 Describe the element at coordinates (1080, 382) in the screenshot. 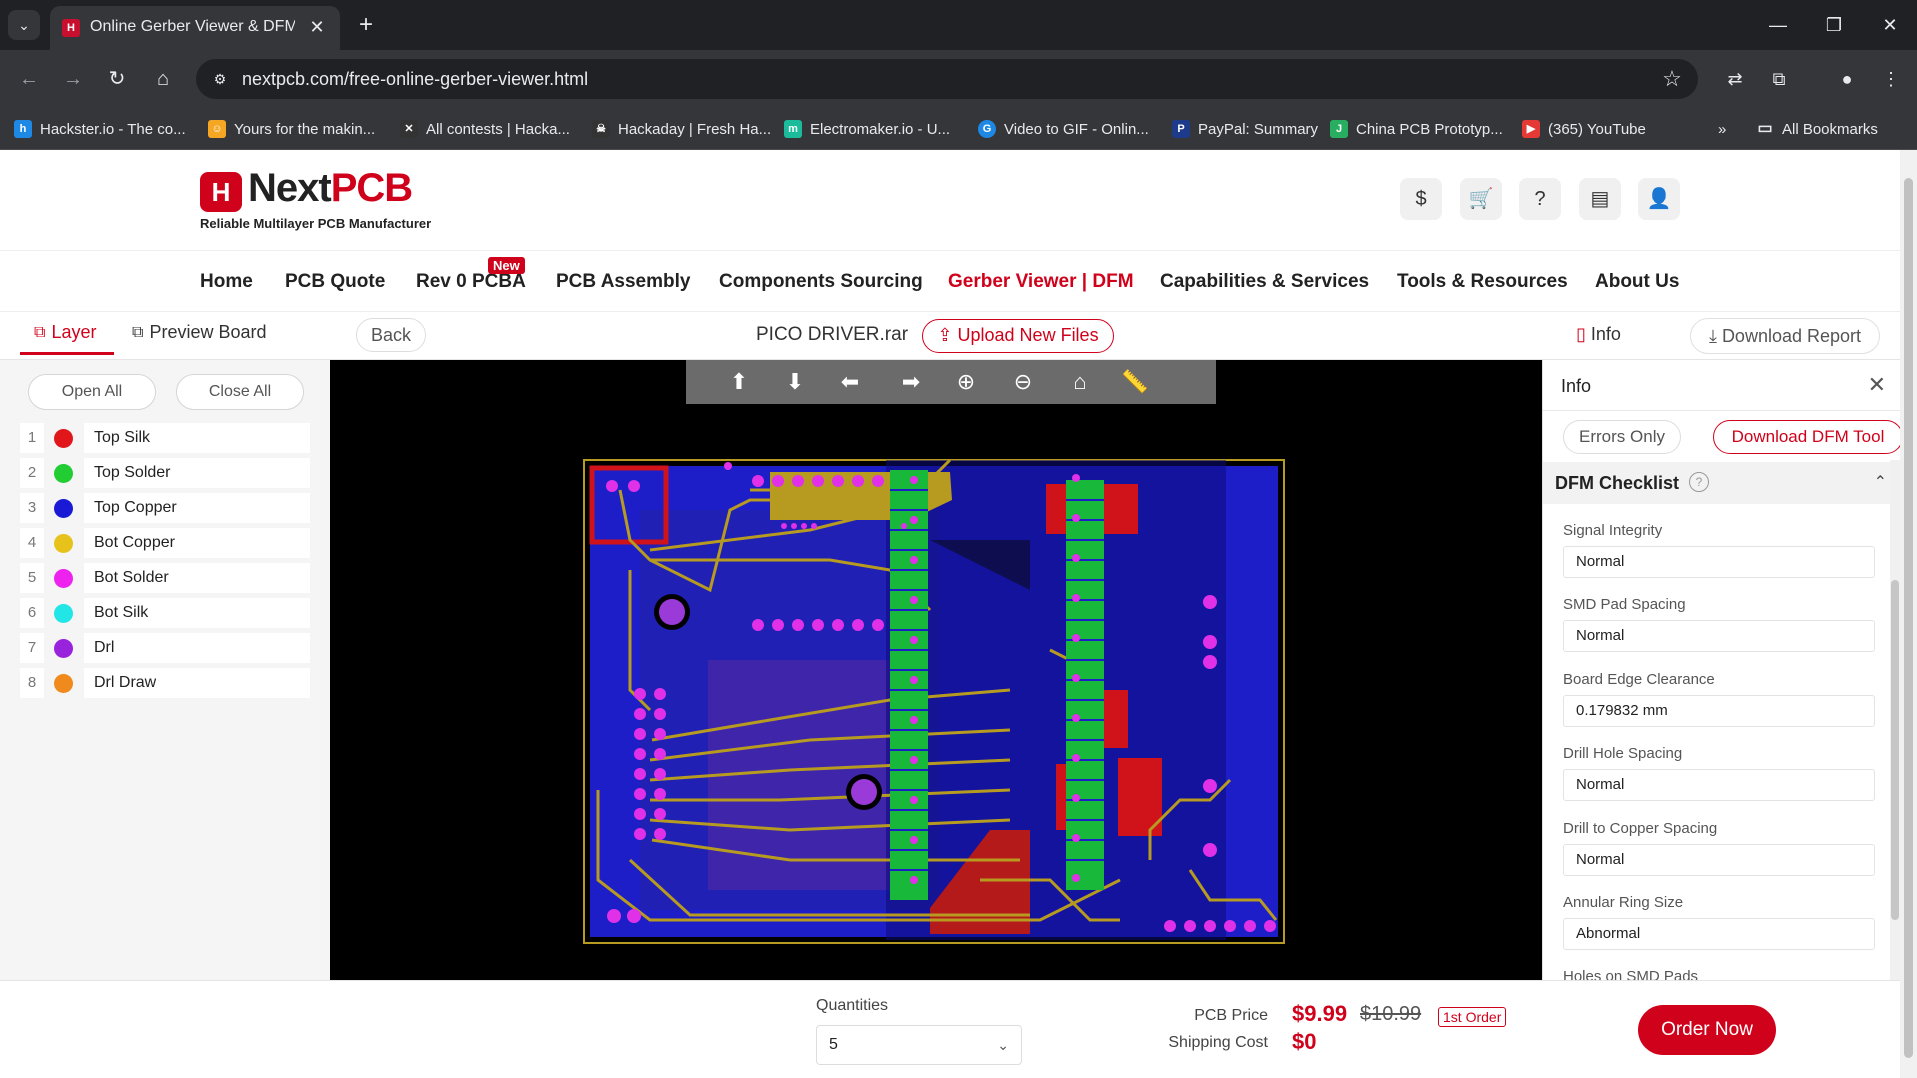

I see `reset-view-home-icon: ⌂` at that location.